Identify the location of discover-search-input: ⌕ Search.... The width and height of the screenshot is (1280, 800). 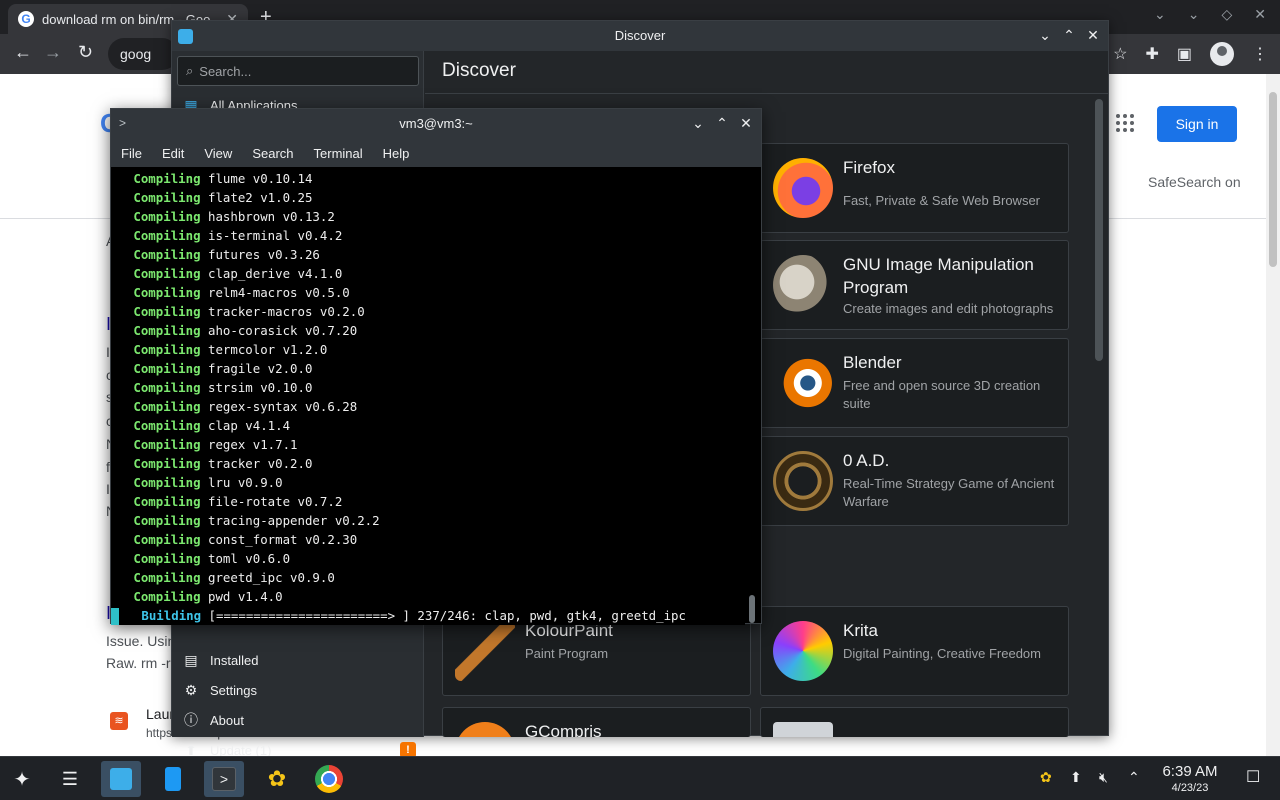
(298, 71).